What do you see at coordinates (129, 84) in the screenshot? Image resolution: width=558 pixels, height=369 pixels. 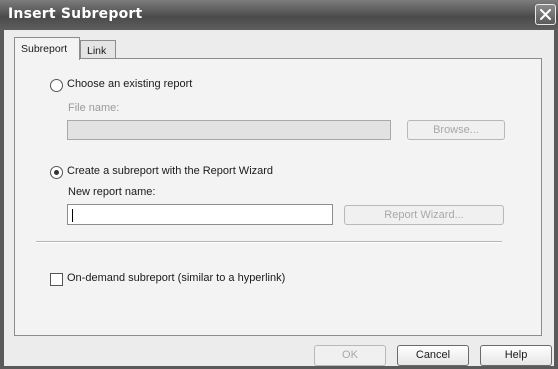 I see `choose-existing-report-label: Choose an existing report` at bounding box center [129, 84].